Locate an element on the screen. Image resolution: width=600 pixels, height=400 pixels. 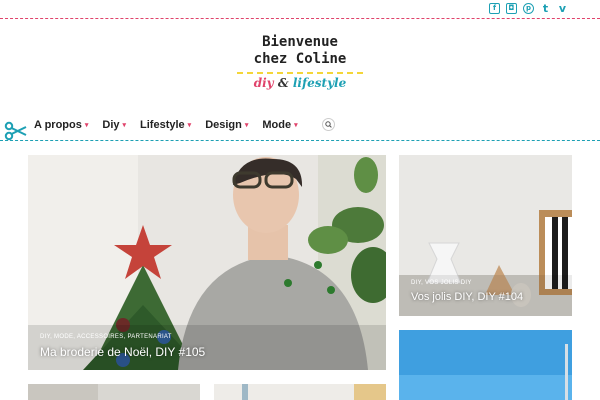
post-image-bottom-left is located at coordinates (114, 392).